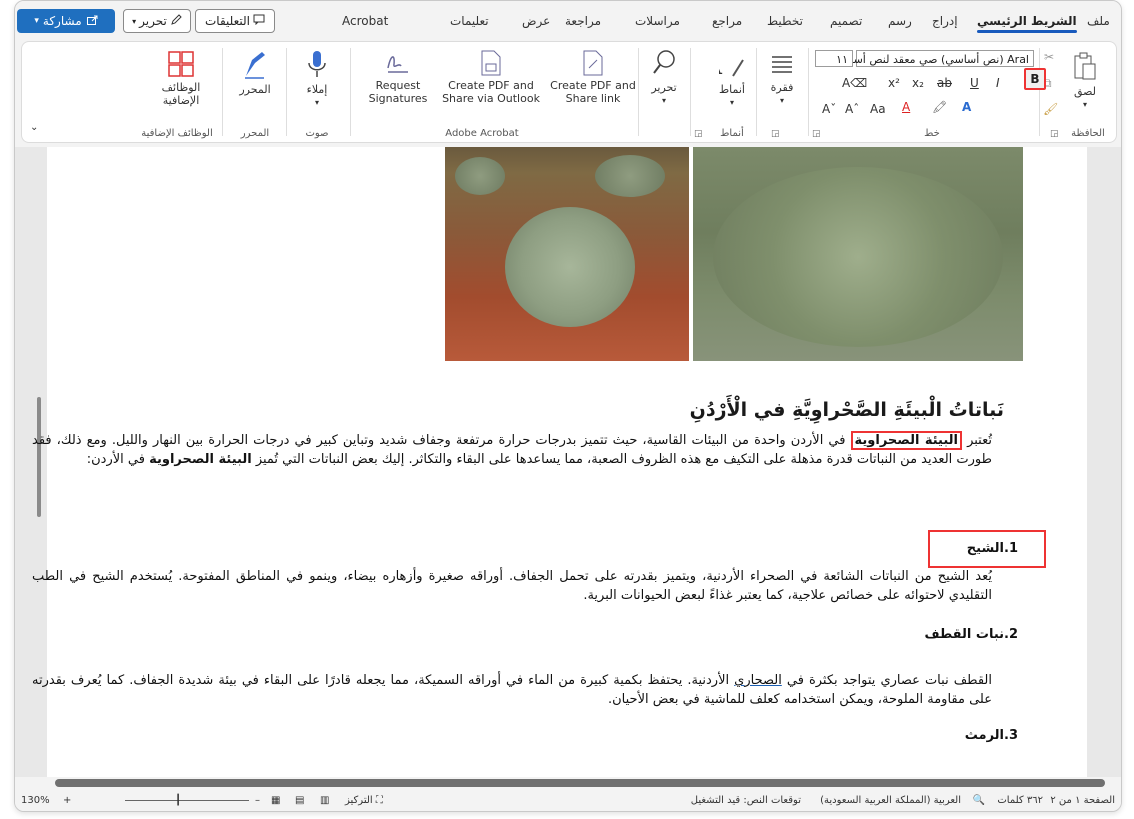 The height and width of the screenshot is (819, 1134). What do you see at coordinates (178, 800) in the screenshot?
I see `zoom-slider-thumb: ┃` at bounding box center [178, 800].